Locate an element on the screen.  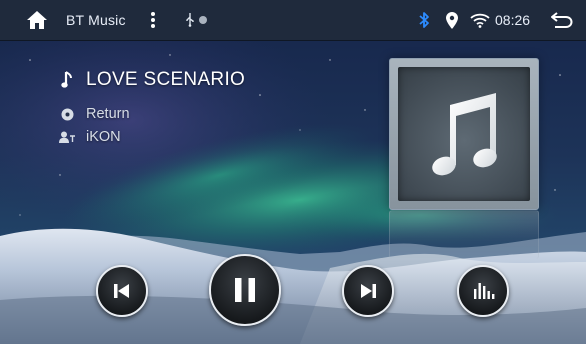
record-dot-icon is located at coordinates (203, 20).